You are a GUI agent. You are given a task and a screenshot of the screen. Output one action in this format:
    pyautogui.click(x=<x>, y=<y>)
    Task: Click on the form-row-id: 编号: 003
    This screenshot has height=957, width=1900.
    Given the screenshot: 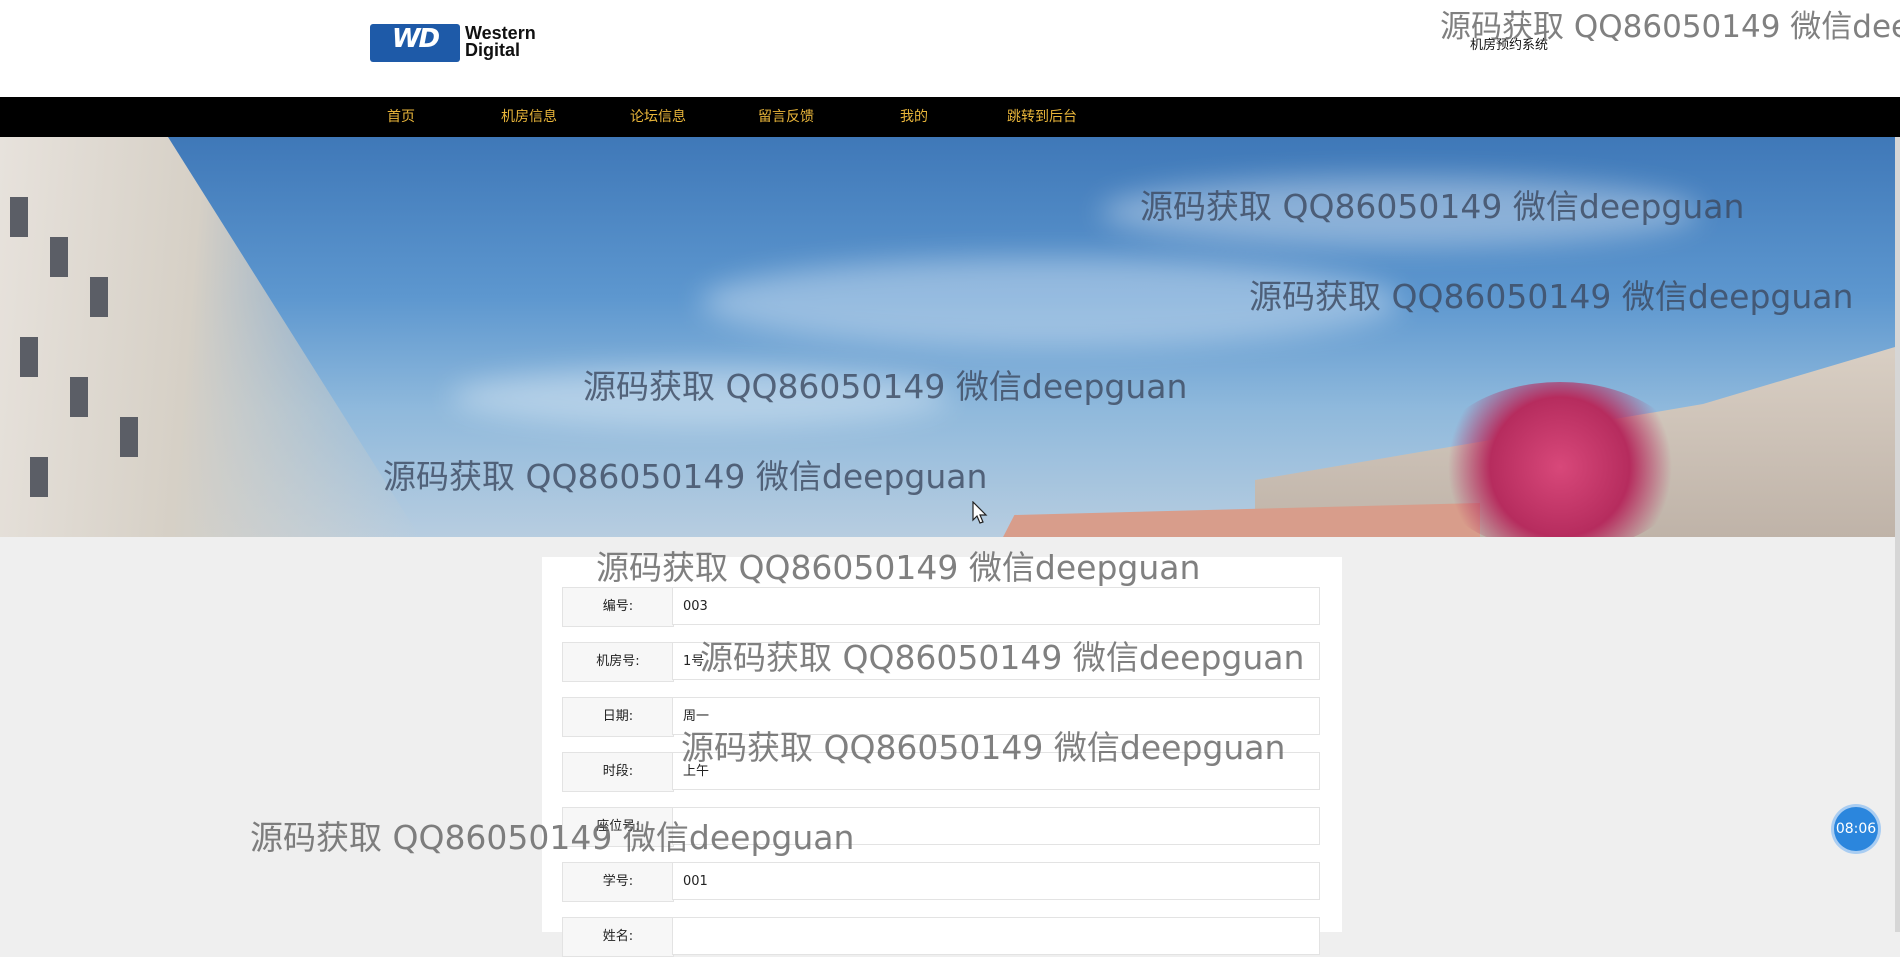 What is the action you would take?
    pyautogui.click(x=942, y=607)
    